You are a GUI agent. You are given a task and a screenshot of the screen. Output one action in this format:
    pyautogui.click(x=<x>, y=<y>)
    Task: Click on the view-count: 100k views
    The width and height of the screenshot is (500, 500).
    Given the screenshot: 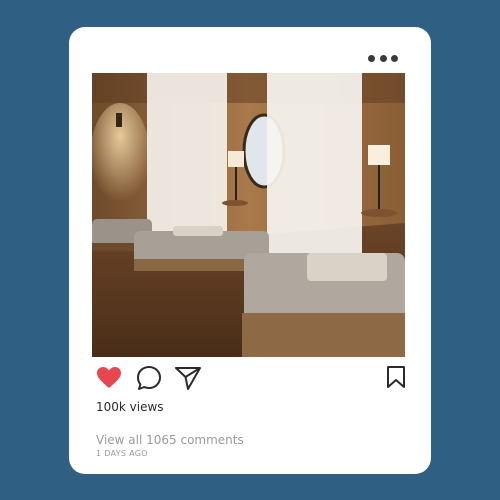 What is the action you would take?
    pyautogui.click(x=130, y=407)
    